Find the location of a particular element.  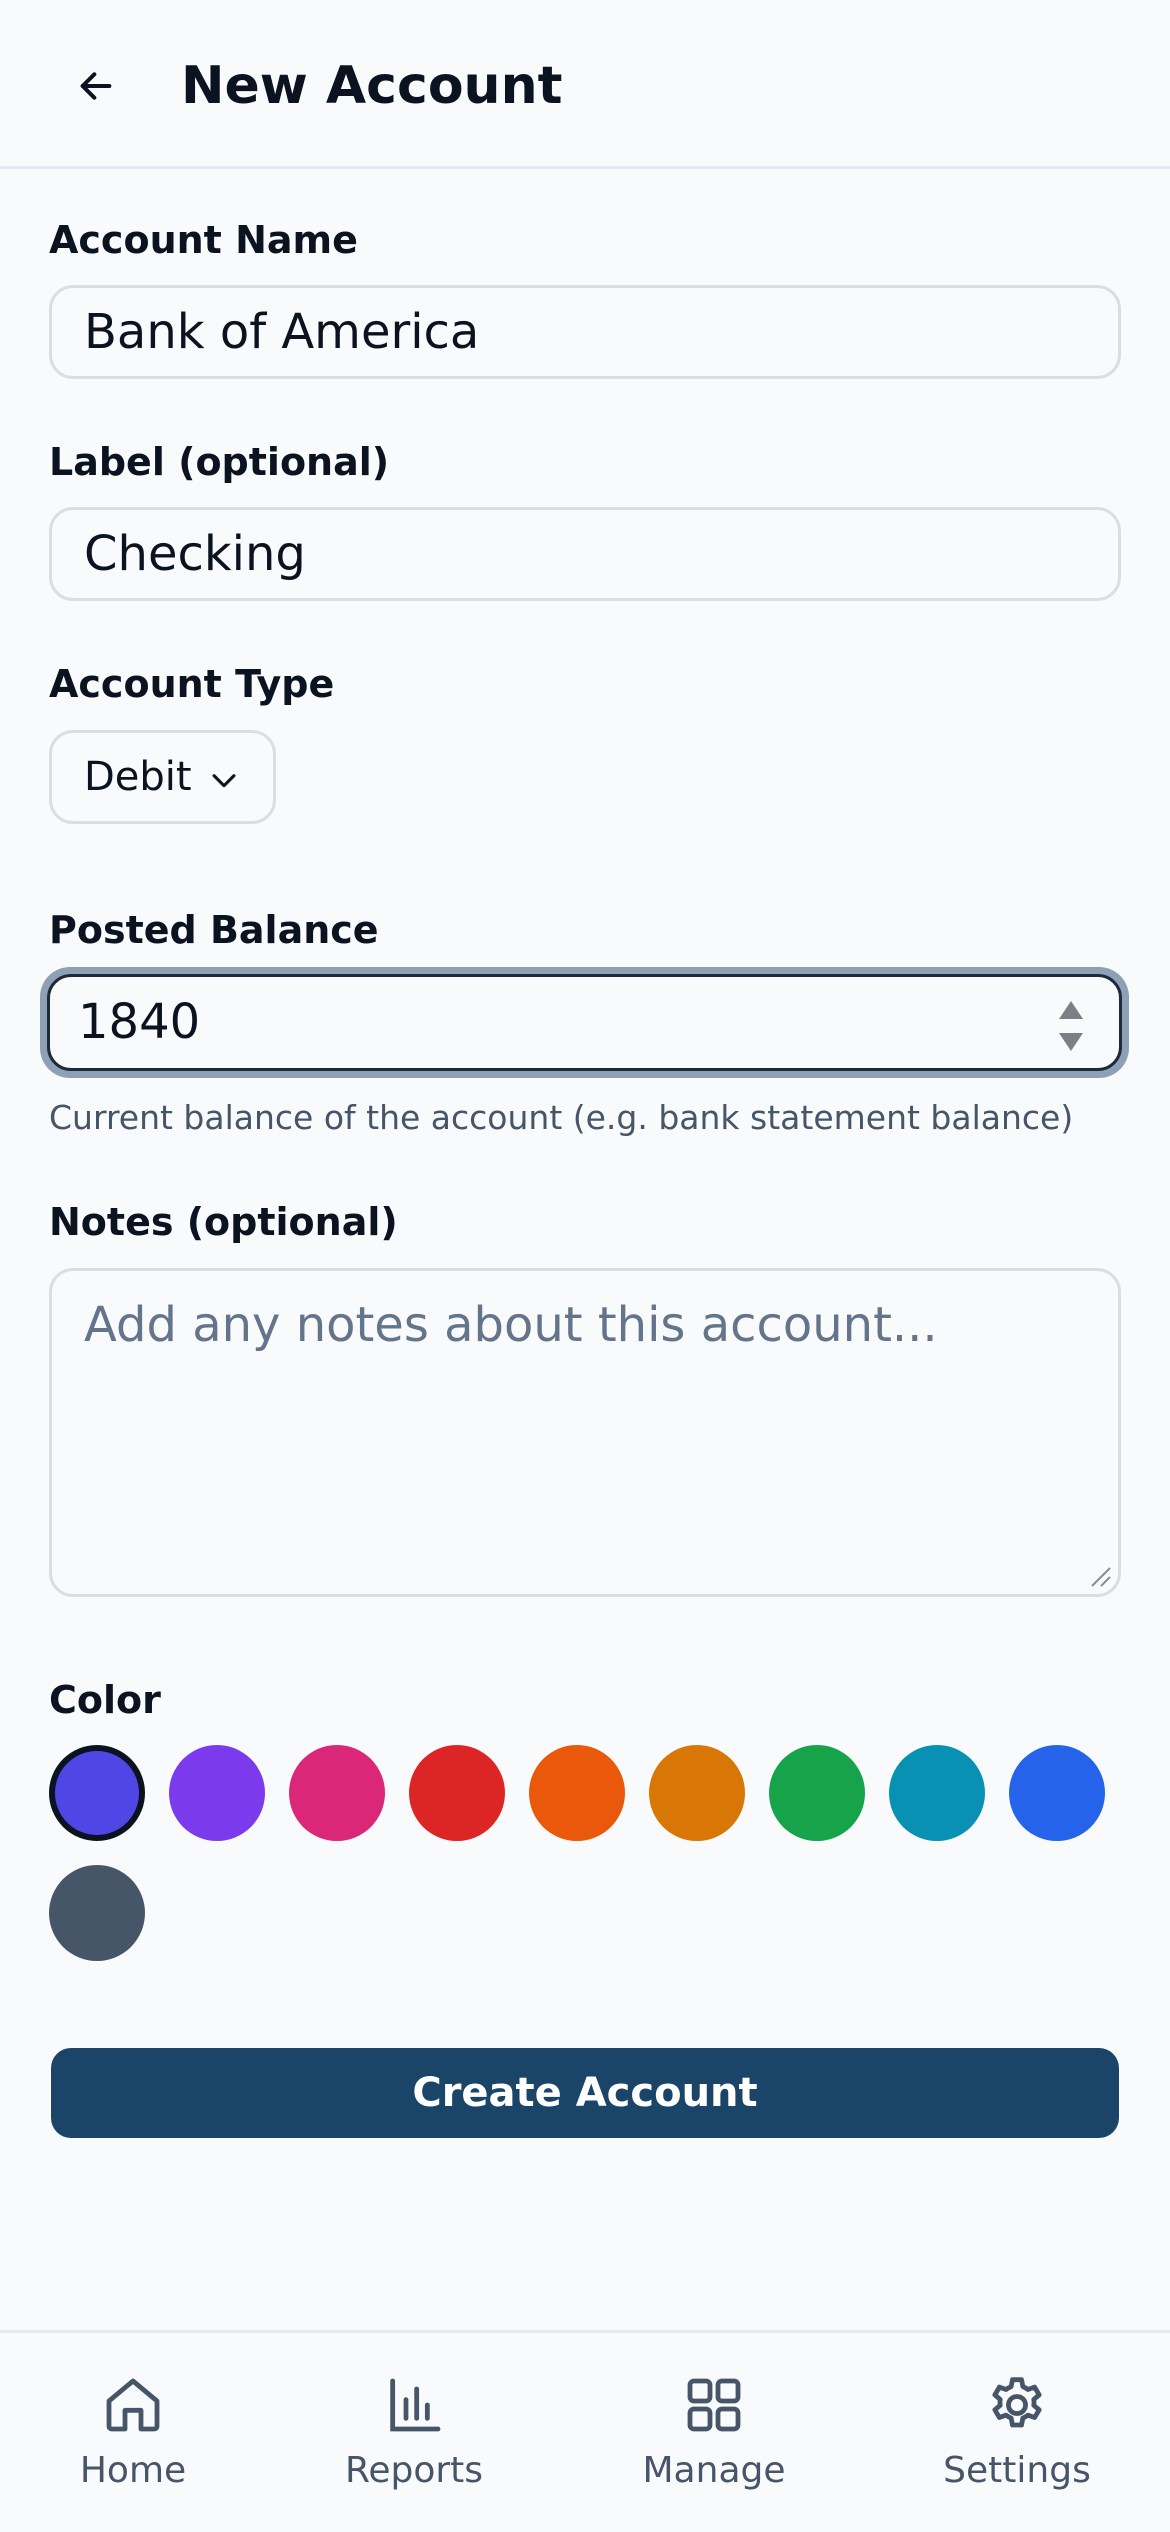

nav-item-settings: Settings is located at coordinates (1017, 2432).